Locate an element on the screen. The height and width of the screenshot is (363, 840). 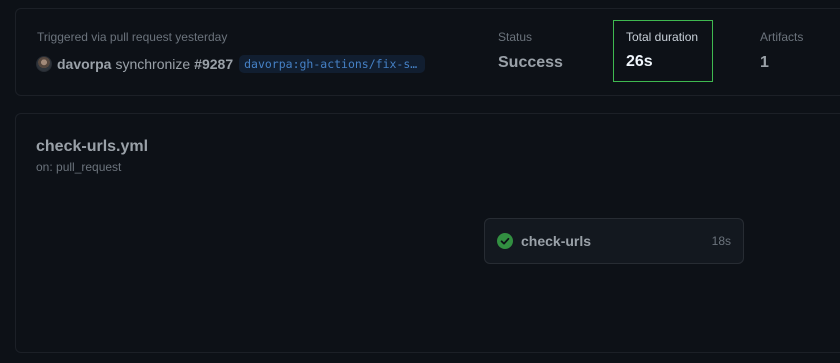
event-name: synchronize is located at coordinates (153, 64).